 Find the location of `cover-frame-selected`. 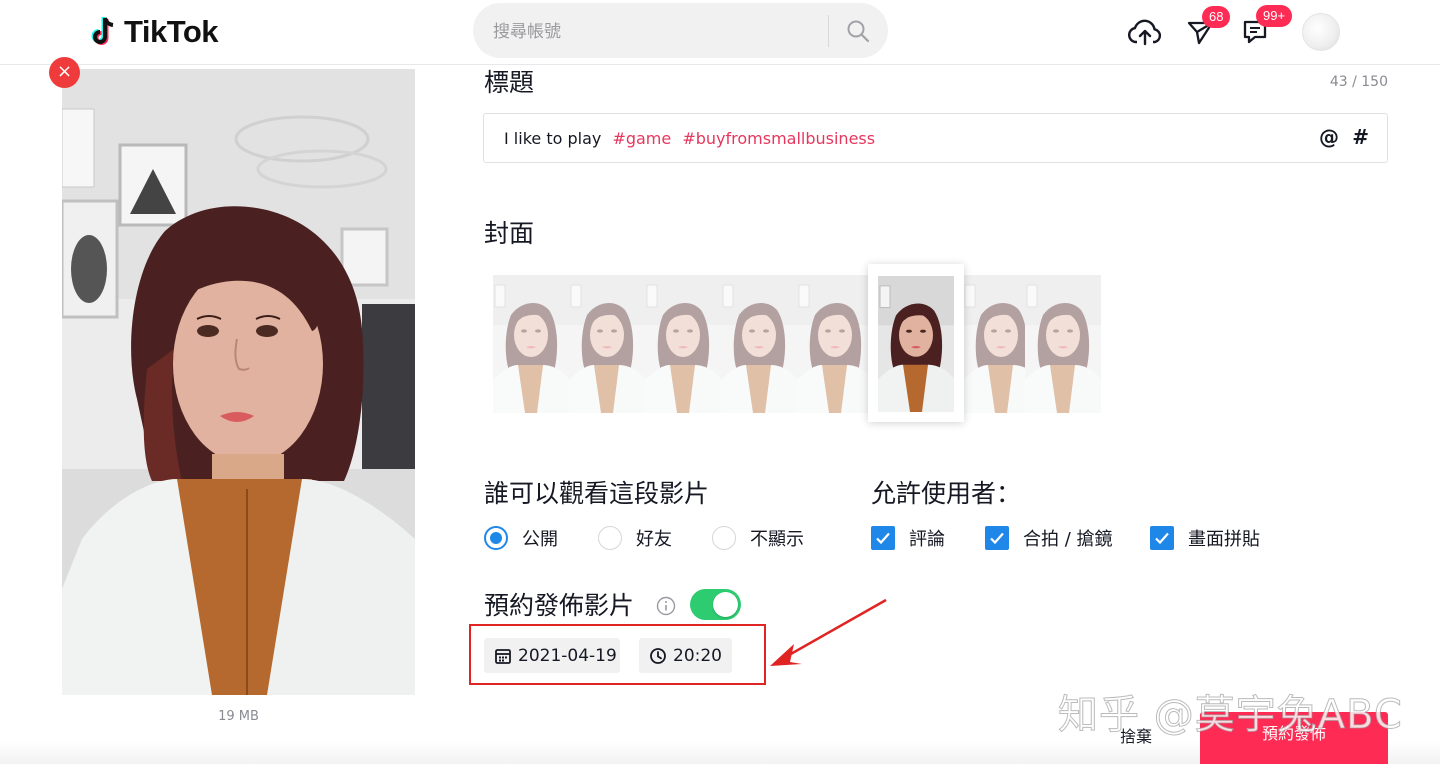

cover-frame-selected is located at coordinates (916, 343).